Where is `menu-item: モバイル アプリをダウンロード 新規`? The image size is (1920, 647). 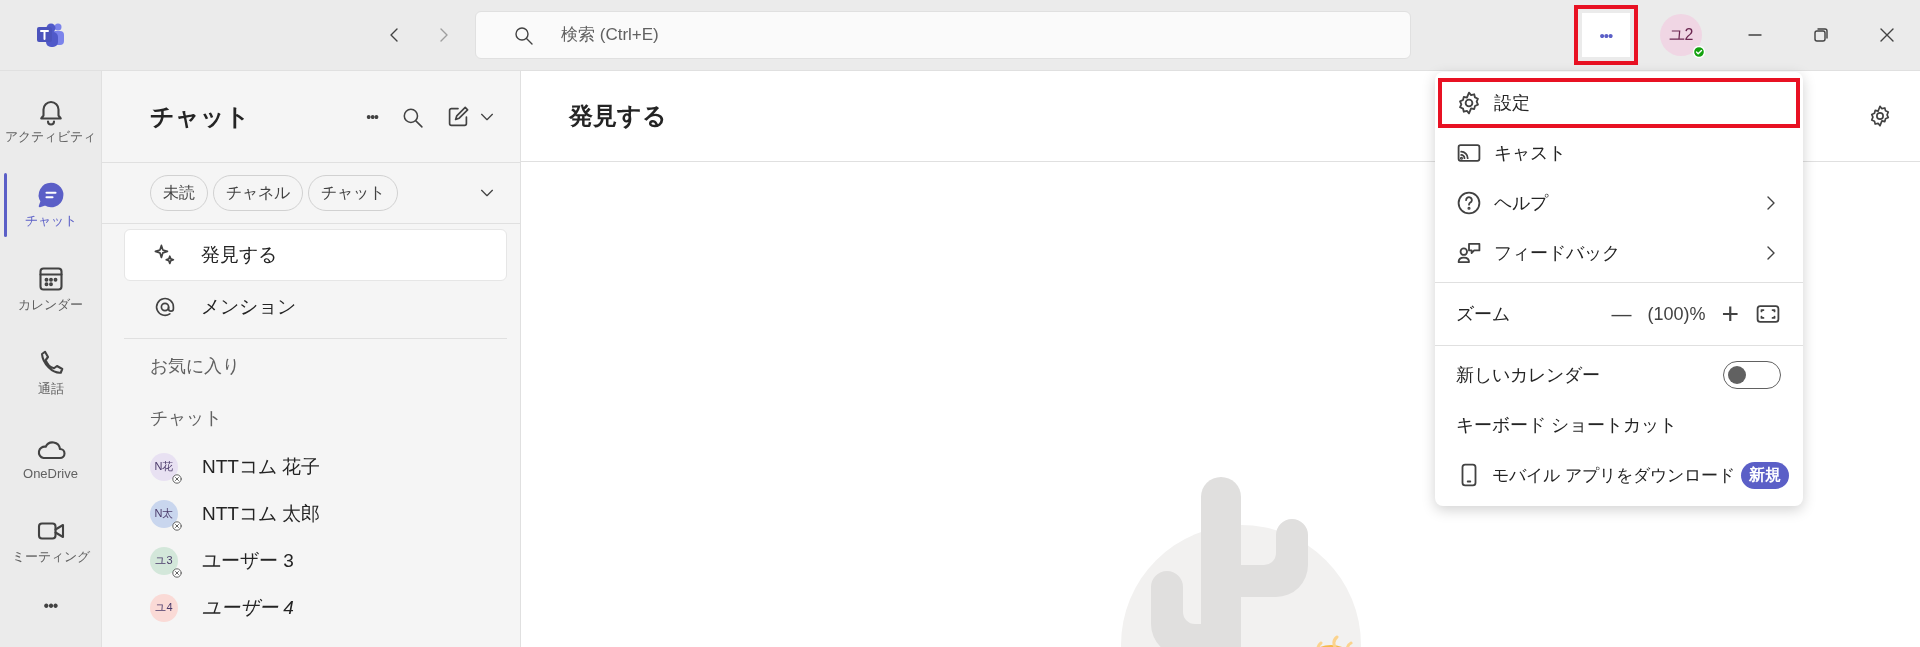 menu-item: モバイル アプリをダウンロード 新規 is located at coordinates (1619, 475).